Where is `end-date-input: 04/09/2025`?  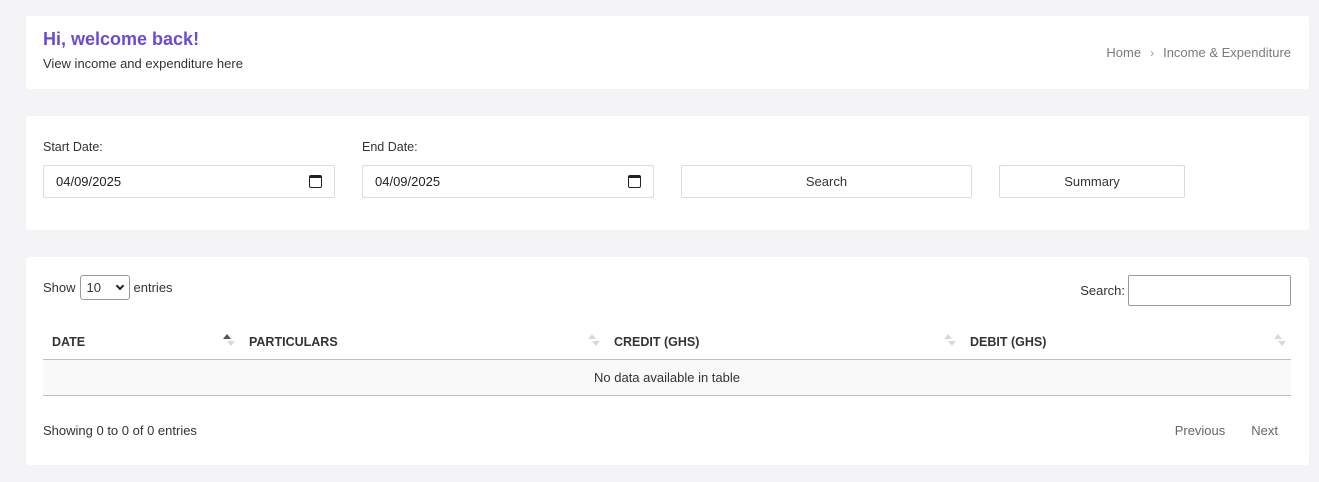 end-date-input: 04/09/2025 is located at coordinates (508, 181).